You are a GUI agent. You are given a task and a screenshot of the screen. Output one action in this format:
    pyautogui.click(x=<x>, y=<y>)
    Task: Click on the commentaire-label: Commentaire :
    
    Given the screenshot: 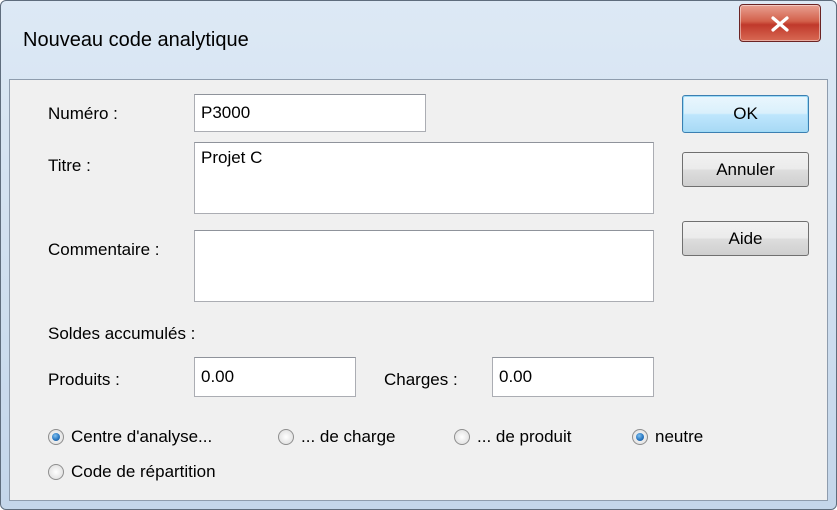 What is the action you would take?
    pyautogui.click(x=104, y=249)
    